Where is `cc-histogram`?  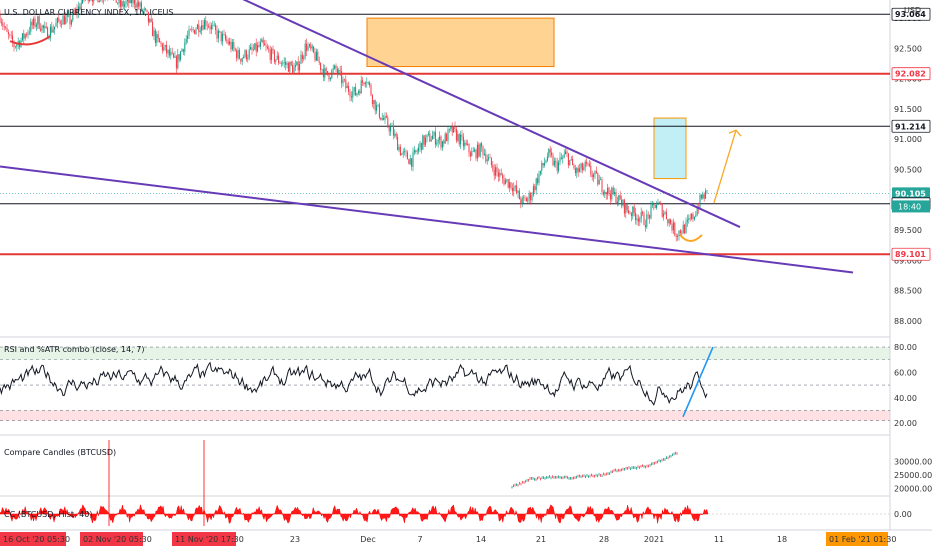 cc-histogram is located at coordinates (354, 513).